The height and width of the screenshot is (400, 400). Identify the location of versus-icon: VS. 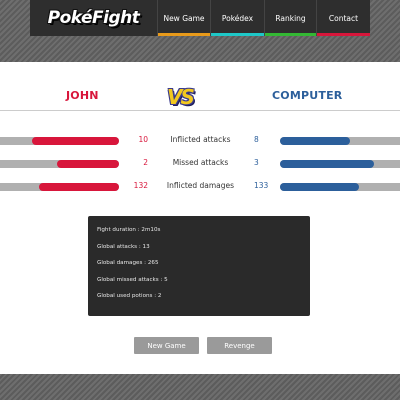
(181, 97).